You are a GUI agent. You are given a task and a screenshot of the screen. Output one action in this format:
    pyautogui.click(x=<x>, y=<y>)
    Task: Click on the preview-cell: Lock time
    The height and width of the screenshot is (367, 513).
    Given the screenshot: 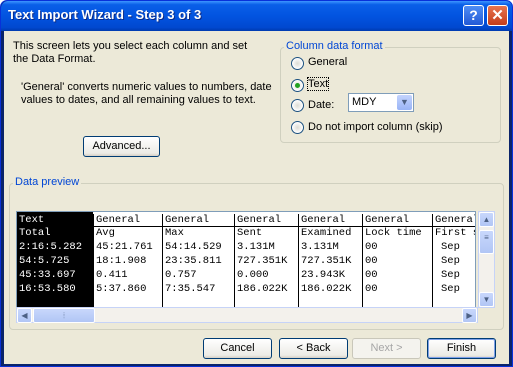 What is the action you would take?
    pyautogui.click(x=393, y=233)
    